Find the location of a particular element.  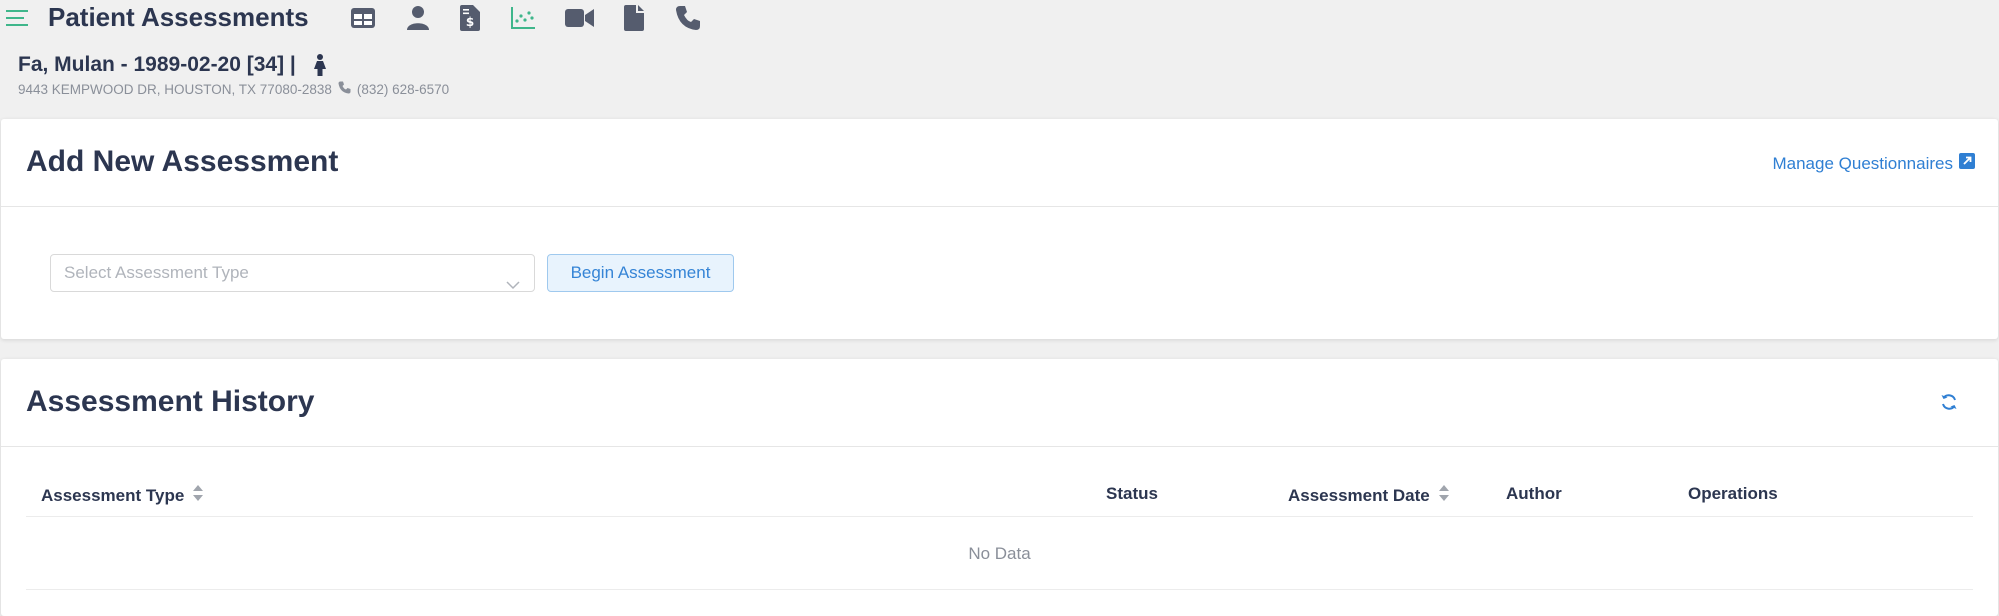

video-icon is located at coordinates (580, 18).